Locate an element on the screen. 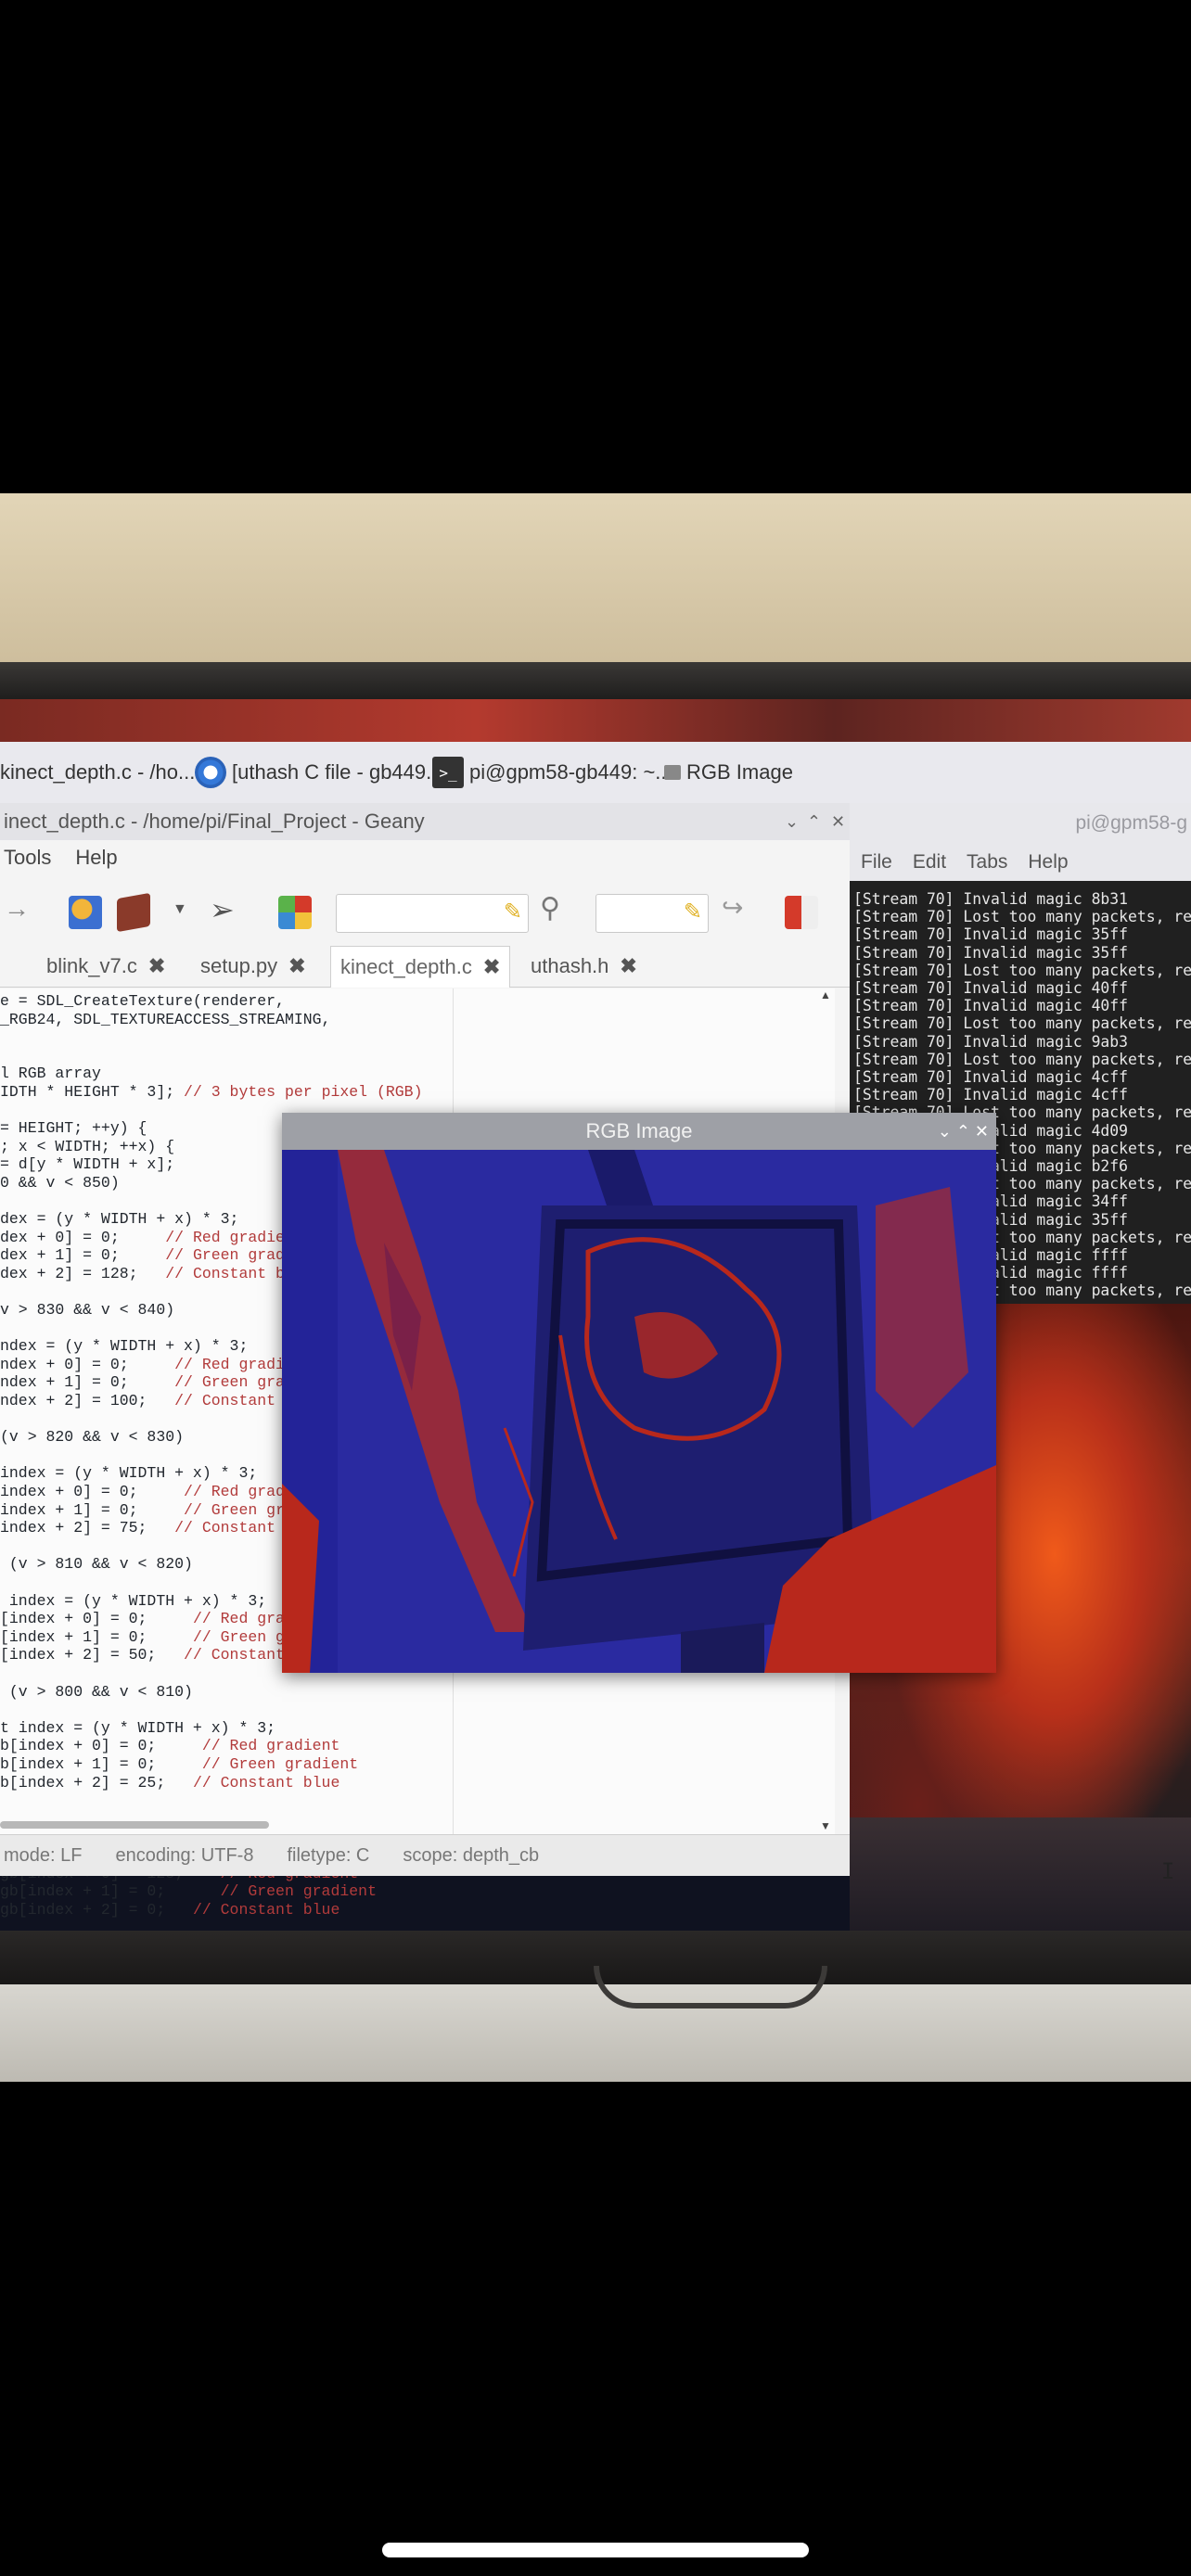 Image resolution: width=1191 pixels, height=2576 pixels. monitor-stand is located at coordinates (710, 1987).